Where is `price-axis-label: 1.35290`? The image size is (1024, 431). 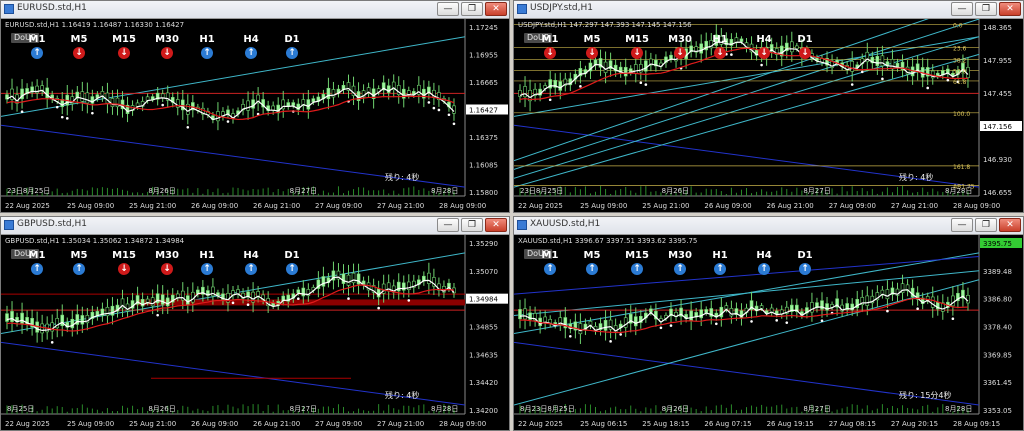
price-axis-label: 1.35290 is located at coordinates (483, 244).